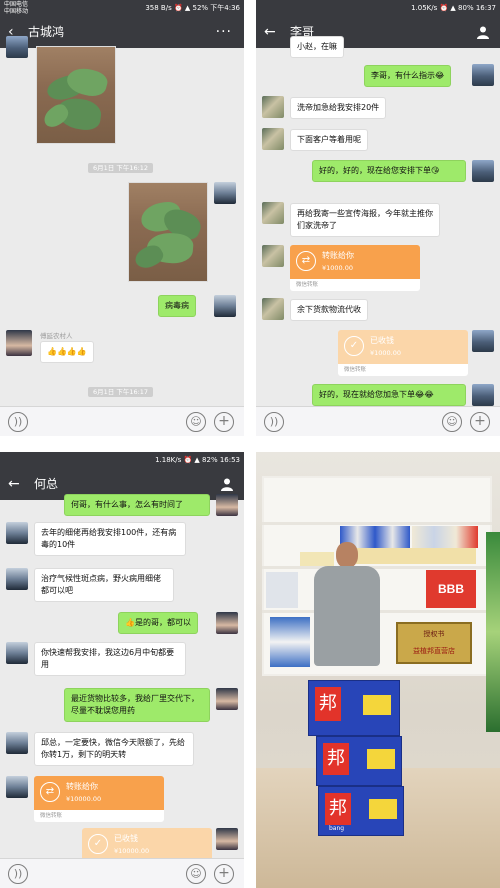 The height and width of the screenshot is (888, 500). What do you see at coordinates (137, 505) in the screenshot?
I see `message-bubble-outgoing: 何哥，有什么事，怎么有时间了` at bounding box center [137, 505].